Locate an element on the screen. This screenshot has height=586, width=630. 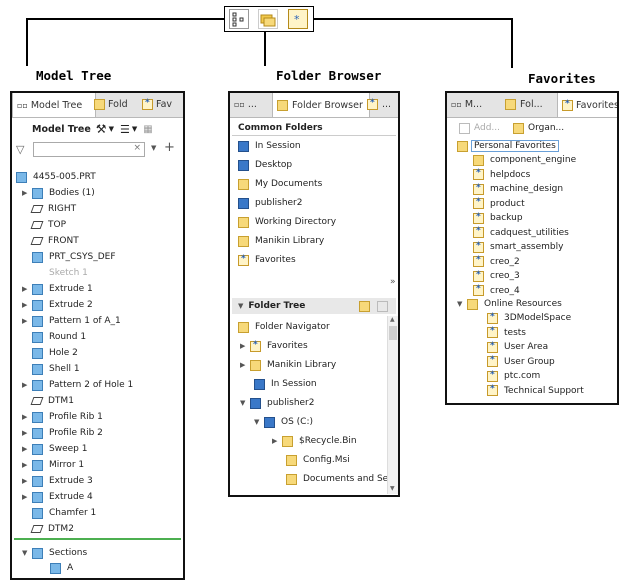
expand-section-icon: » is located at coordinates (393, 282).